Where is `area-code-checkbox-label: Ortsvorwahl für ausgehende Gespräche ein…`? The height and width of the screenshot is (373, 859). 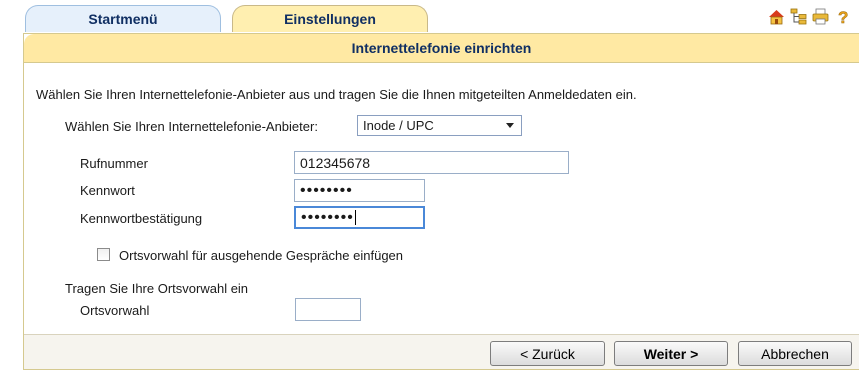
area-code-checkbox-label: Ortsvorwahl für ausgehende Gespräche ein… is located at coordinates (261, 255).